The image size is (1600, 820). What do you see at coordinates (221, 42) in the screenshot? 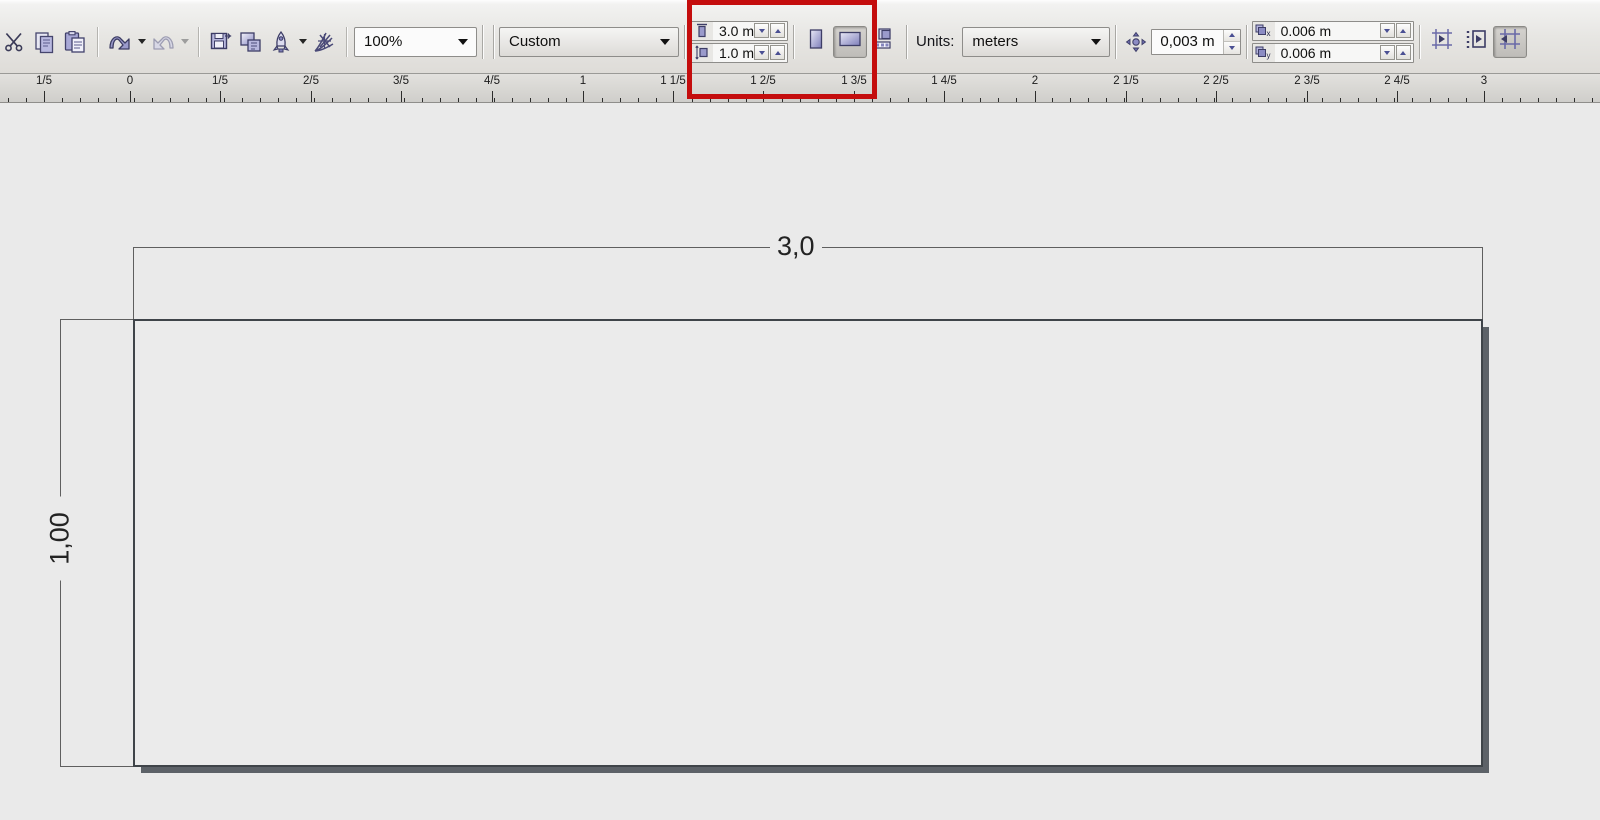
I see `save-as-button` at bounding box center [221, 42].